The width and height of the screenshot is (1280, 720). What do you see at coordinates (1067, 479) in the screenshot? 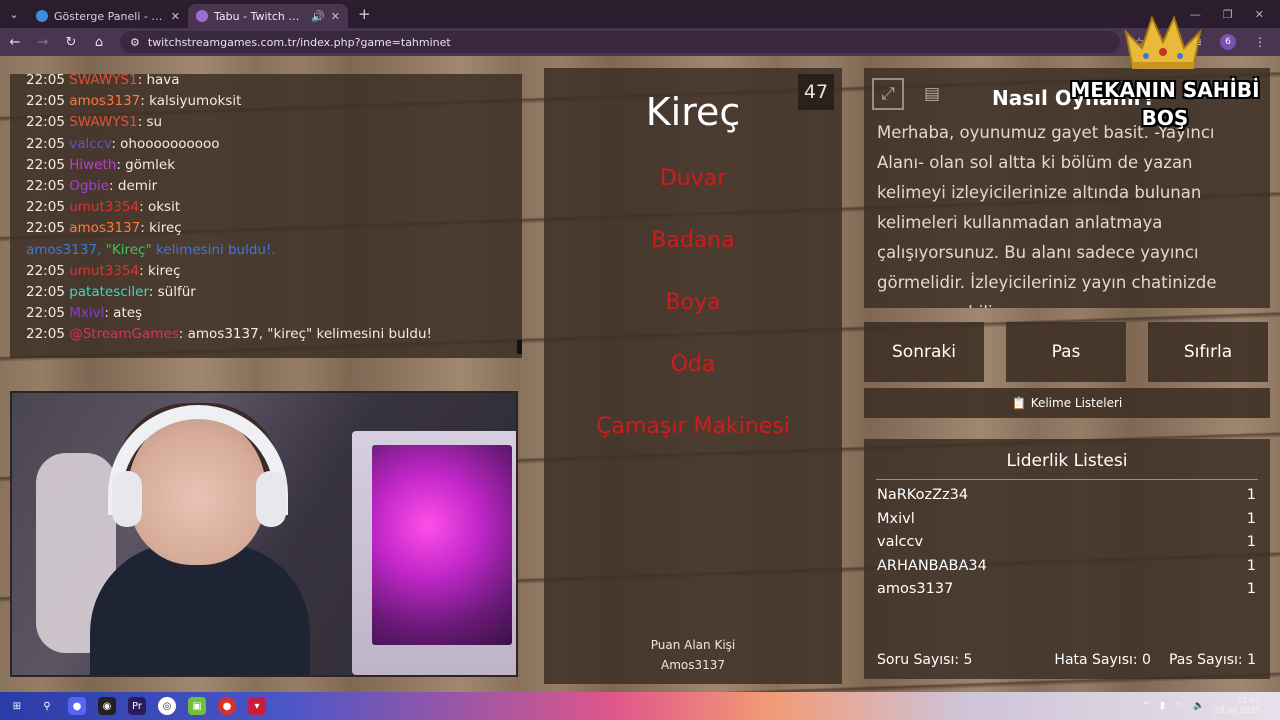
I see `divider` at bounding box center [1067, 479].